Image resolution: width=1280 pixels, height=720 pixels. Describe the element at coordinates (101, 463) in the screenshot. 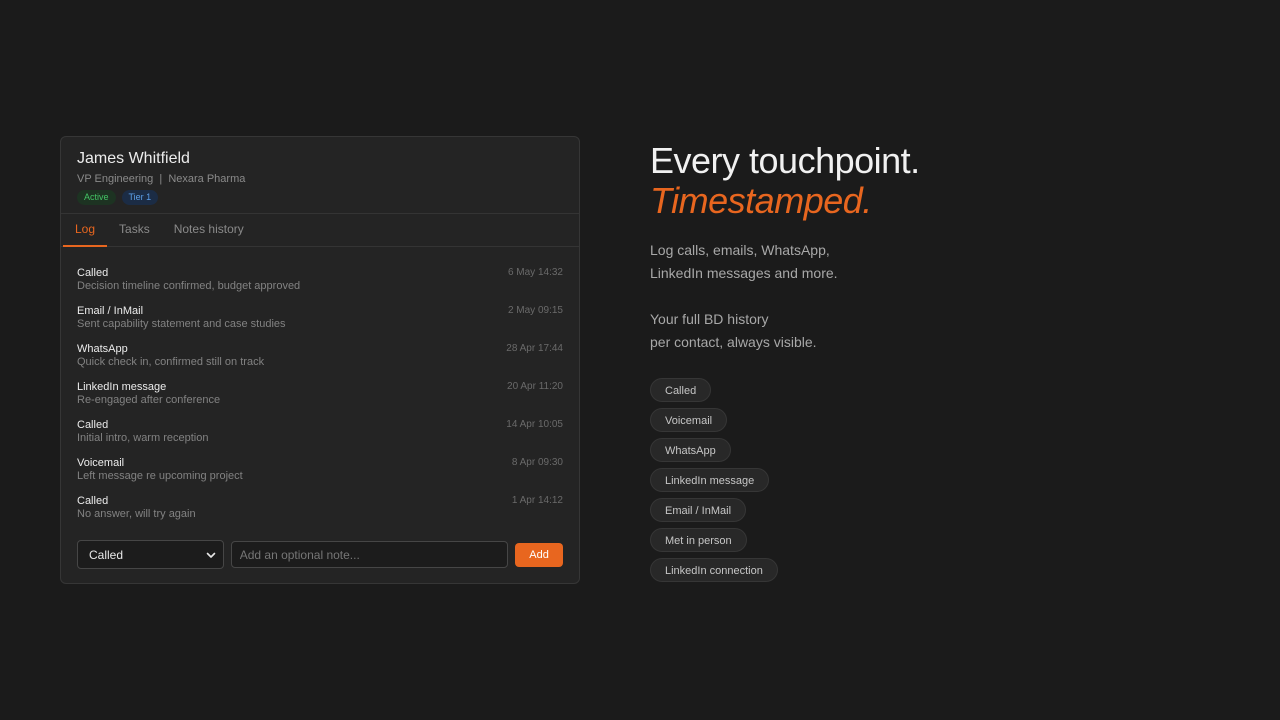

I see `log-entry-type: Voicemail` at that location.